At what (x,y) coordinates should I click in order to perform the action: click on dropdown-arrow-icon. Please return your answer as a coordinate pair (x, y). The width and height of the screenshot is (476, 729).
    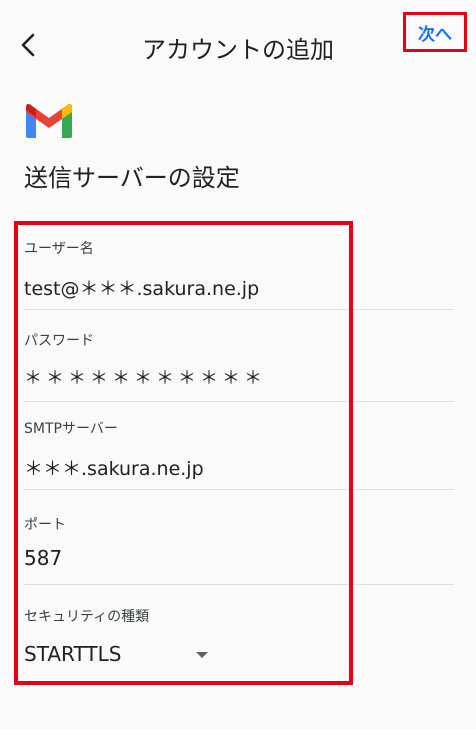
    Looking at the image, I should click on (202, 655).